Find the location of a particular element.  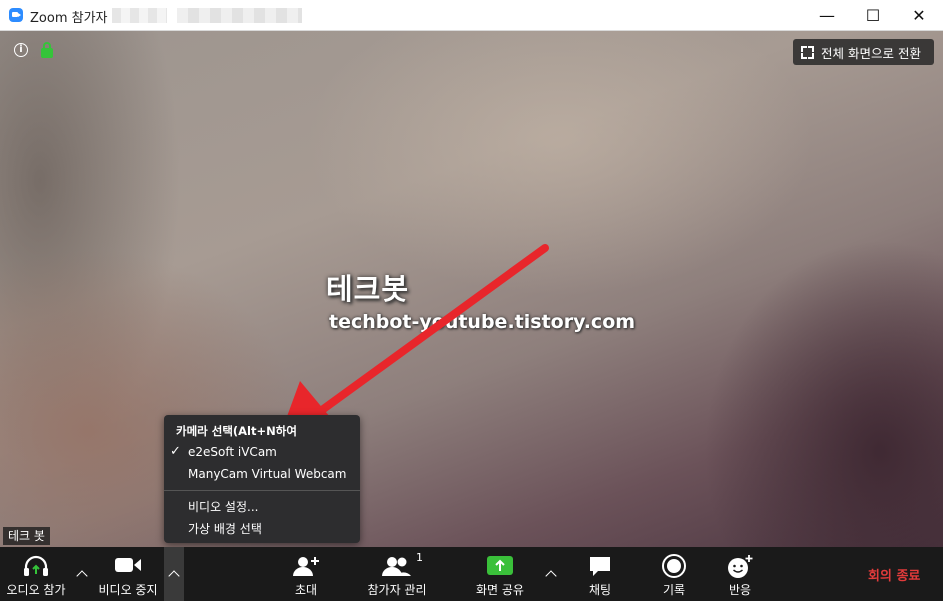

audio-label: 오디오 참가 is located at coordinates (36, 590).